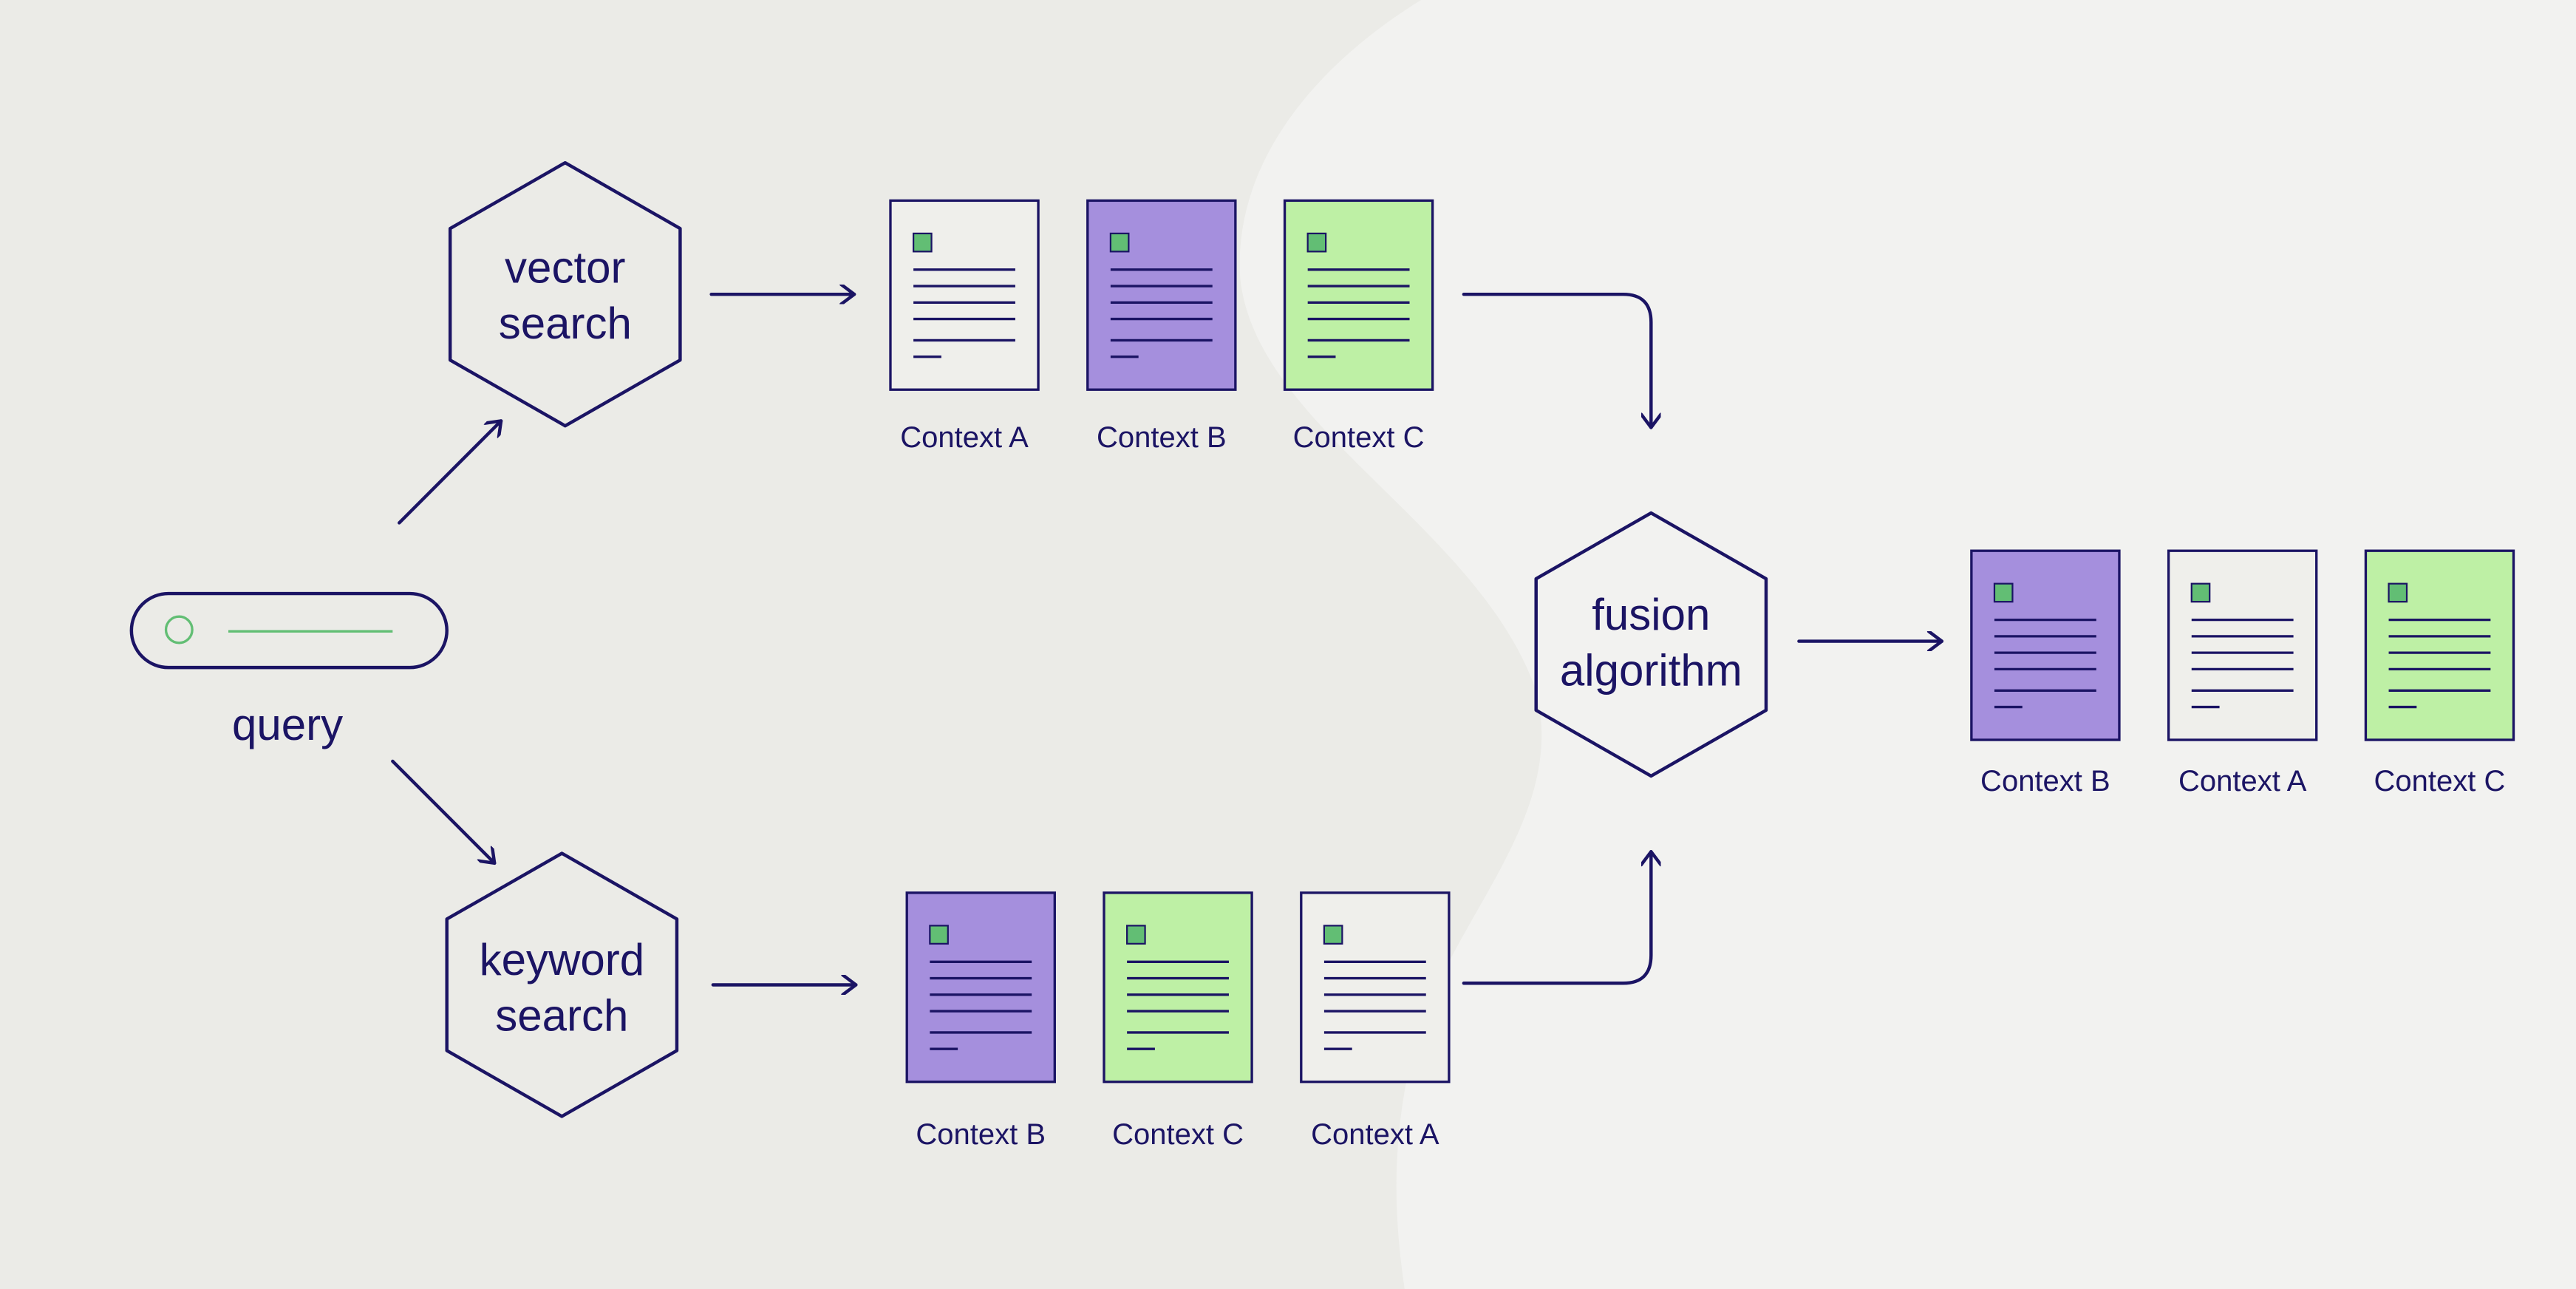 The width and height of the screenshot is (2576, 1289). Describe the element at coordinates (1651, 671) in the screenshot. I see `fusion-label-2: algorithm` at that location.